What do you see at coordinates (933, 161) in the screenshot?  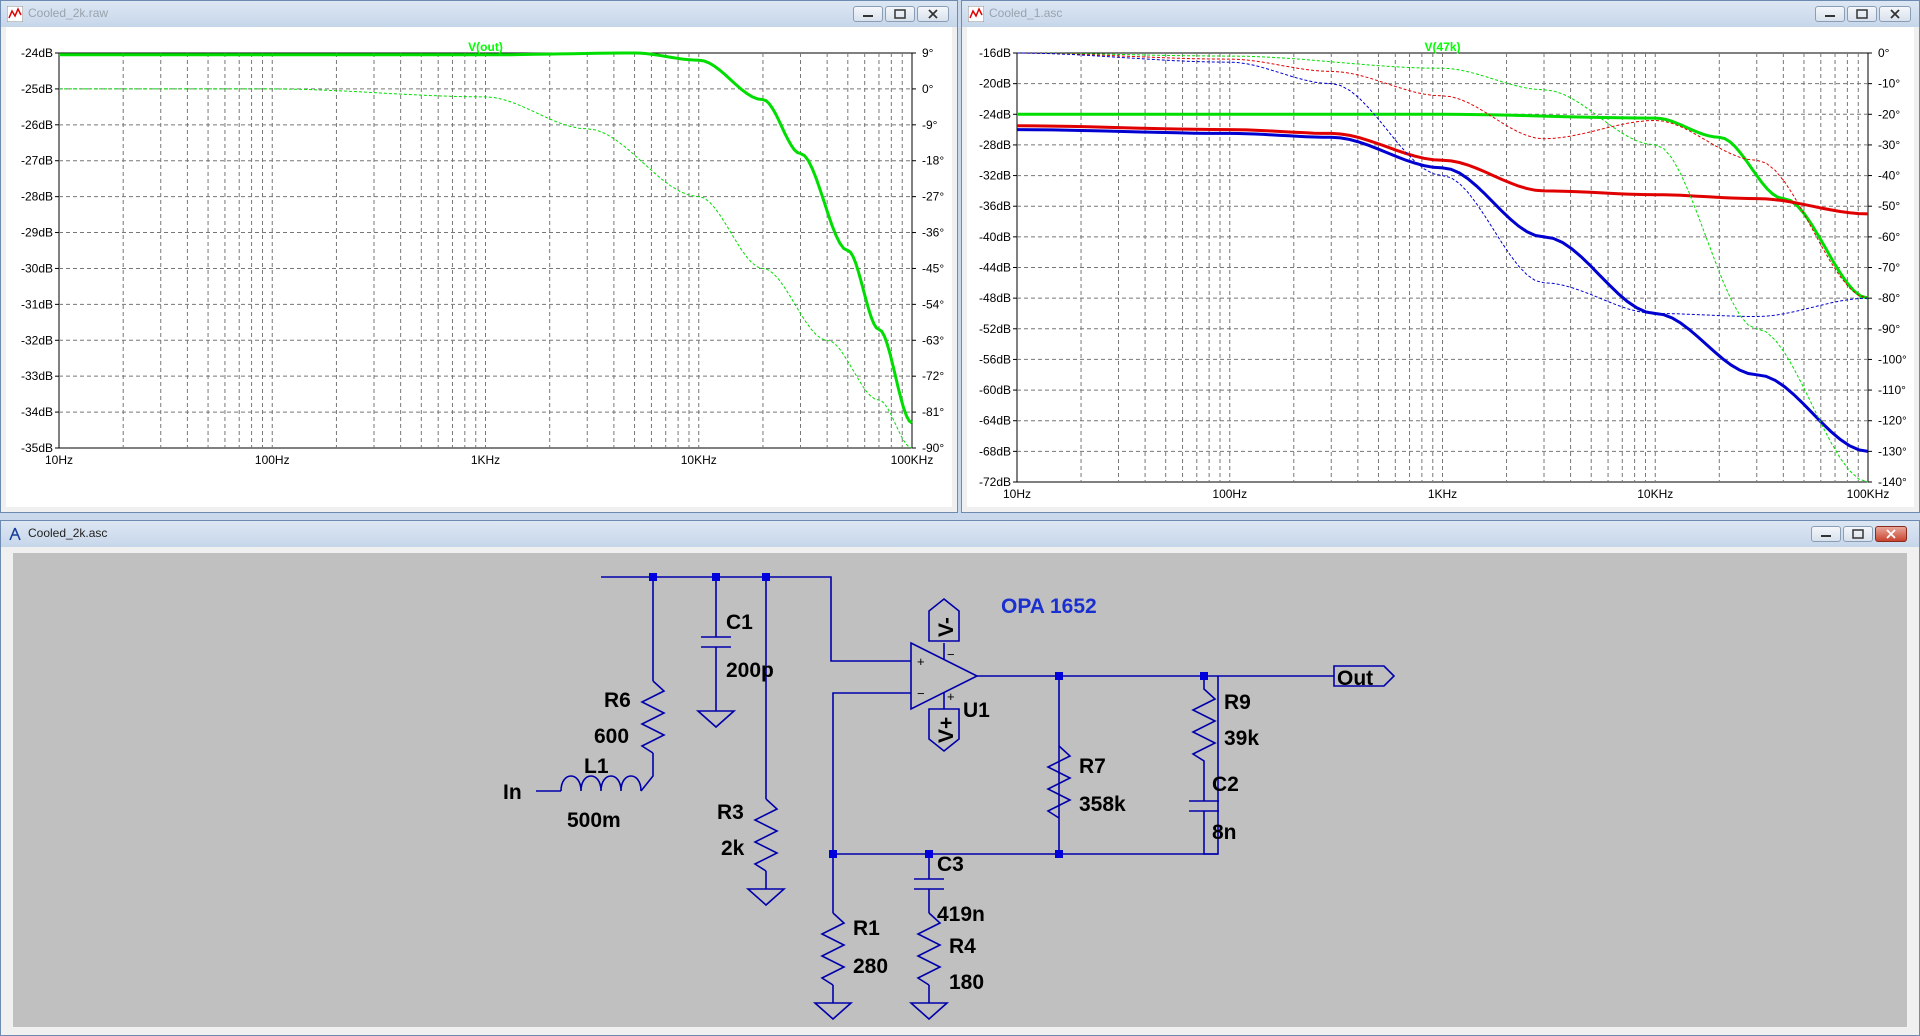 I see `y2-tick-label: -18°` at bounding box center [933, 161].